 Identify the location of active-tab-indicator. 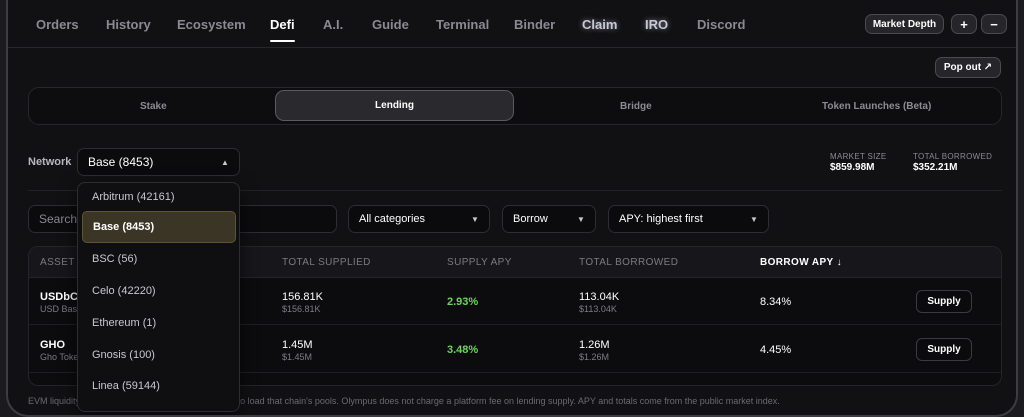
(282, 41).